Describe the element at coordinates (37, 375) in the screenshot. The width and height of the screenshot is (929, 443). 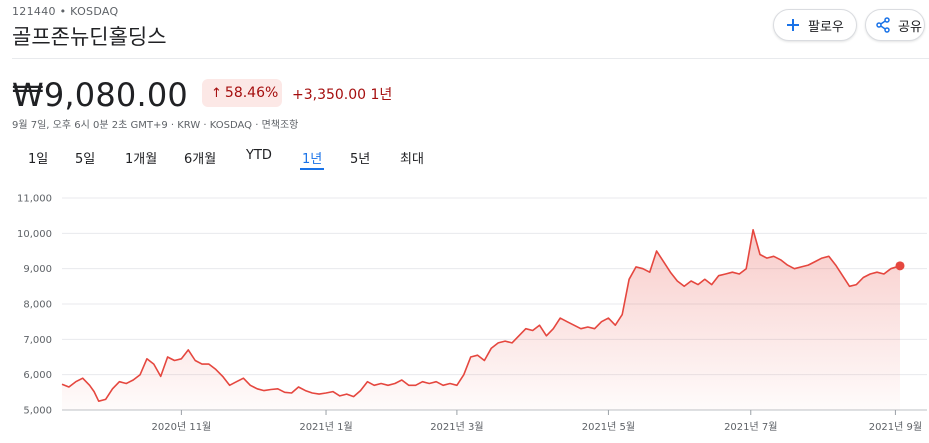
I see `y-tick-label: 6,000` at that location.